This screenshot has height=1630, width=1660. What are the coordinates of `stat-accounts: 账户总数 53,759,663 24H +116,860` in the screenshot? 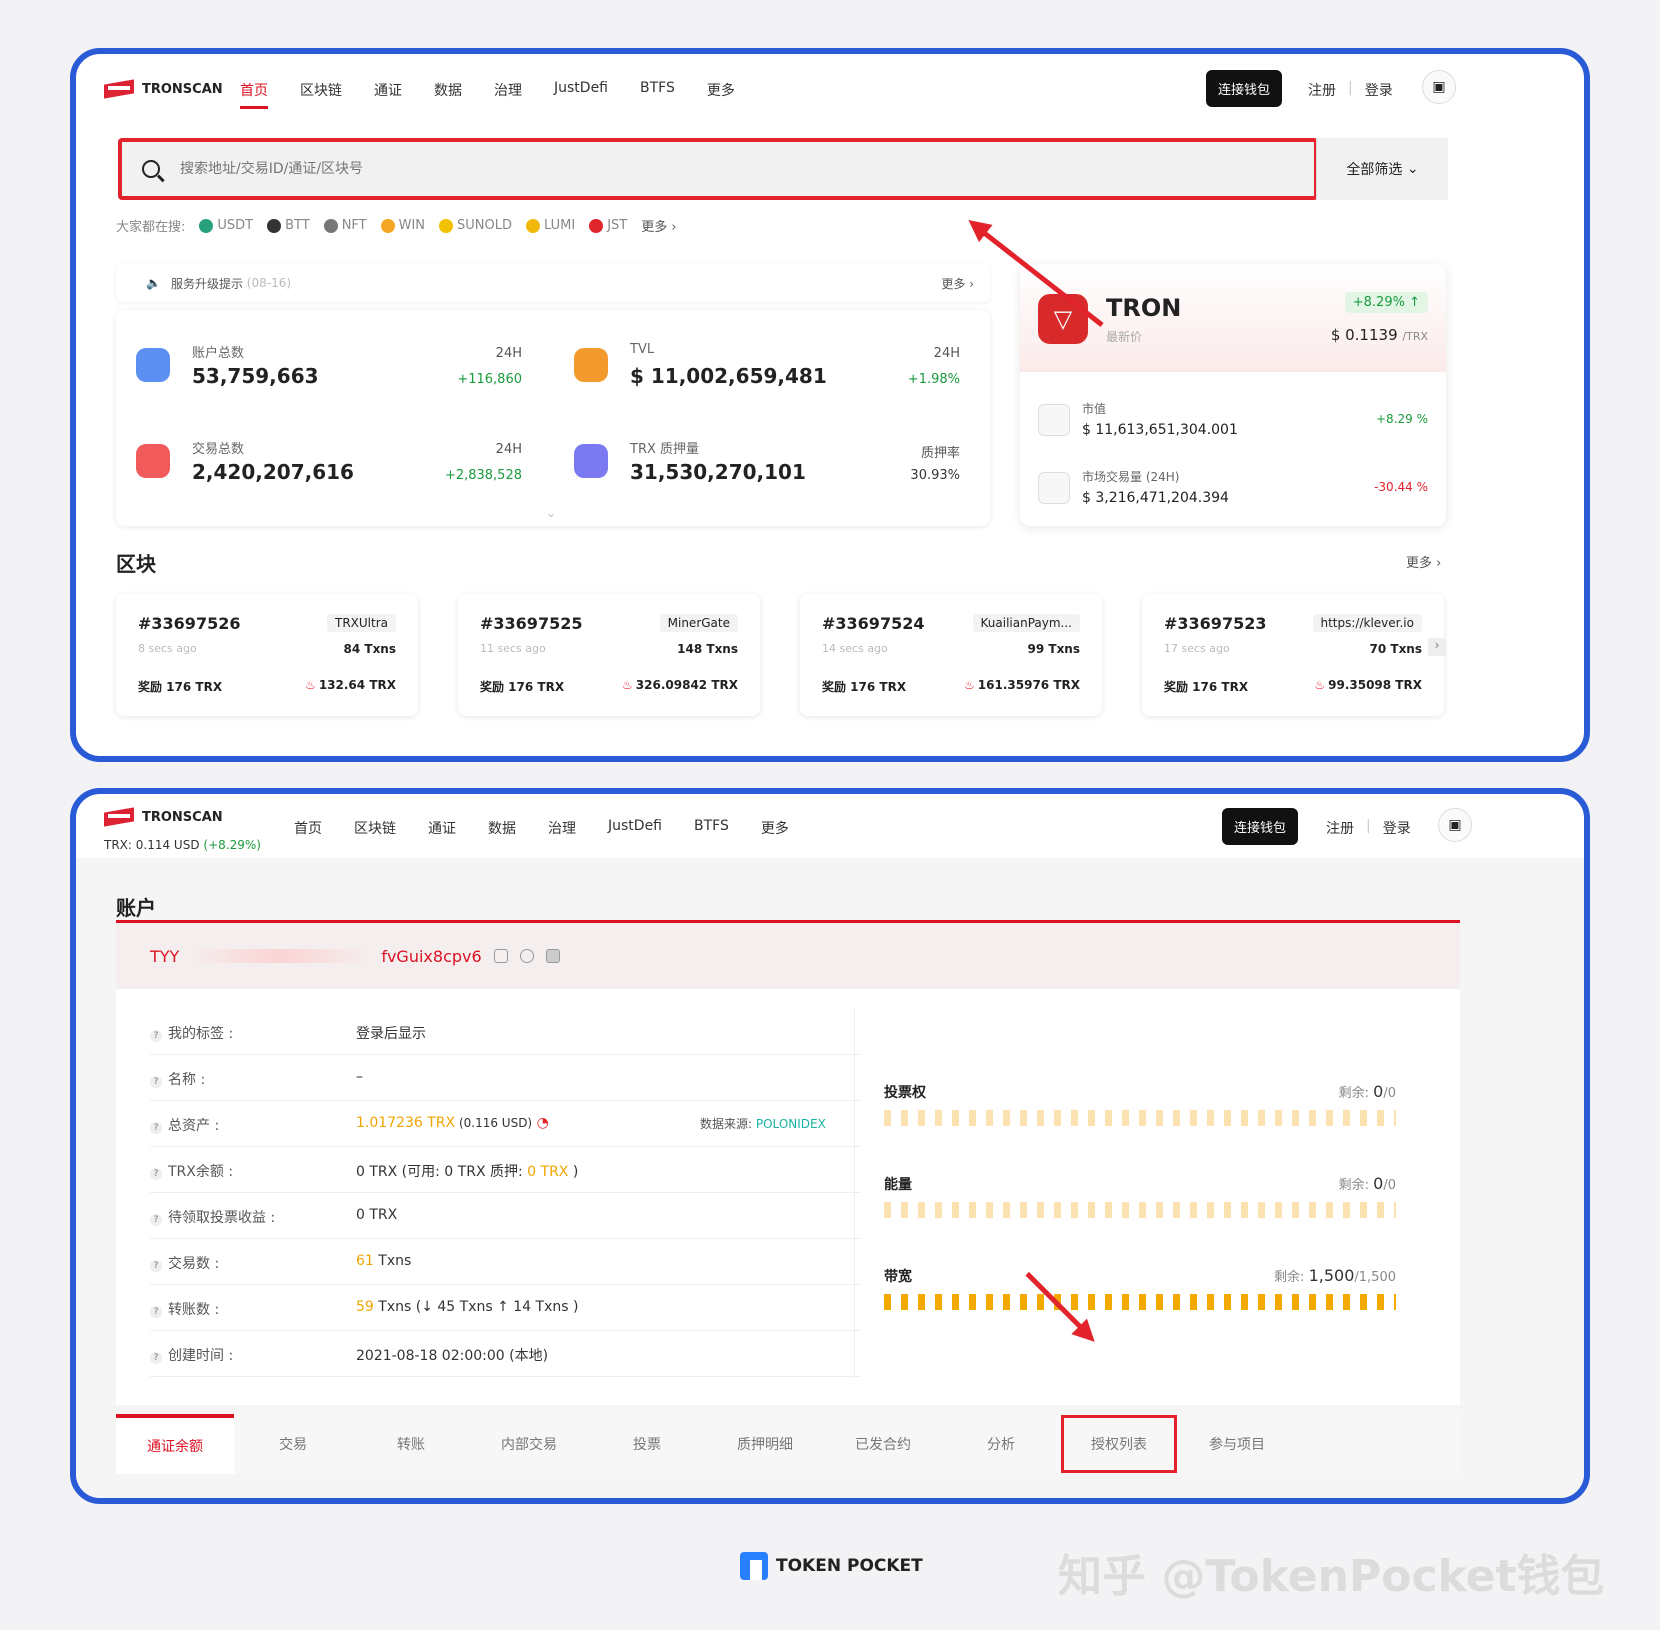 It's located at (326, 363).